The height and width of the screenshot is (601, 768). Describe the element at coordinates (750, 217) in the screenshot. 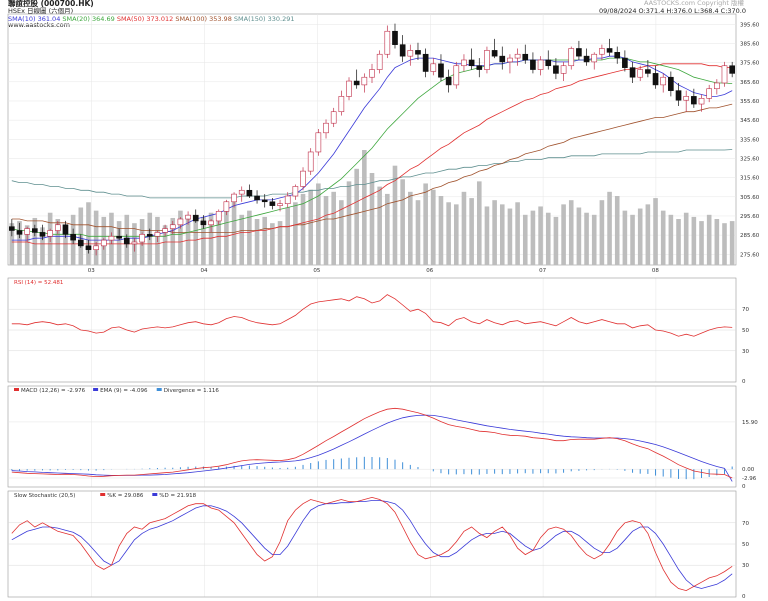

I see `y-tick-label: 295.60` at that location.